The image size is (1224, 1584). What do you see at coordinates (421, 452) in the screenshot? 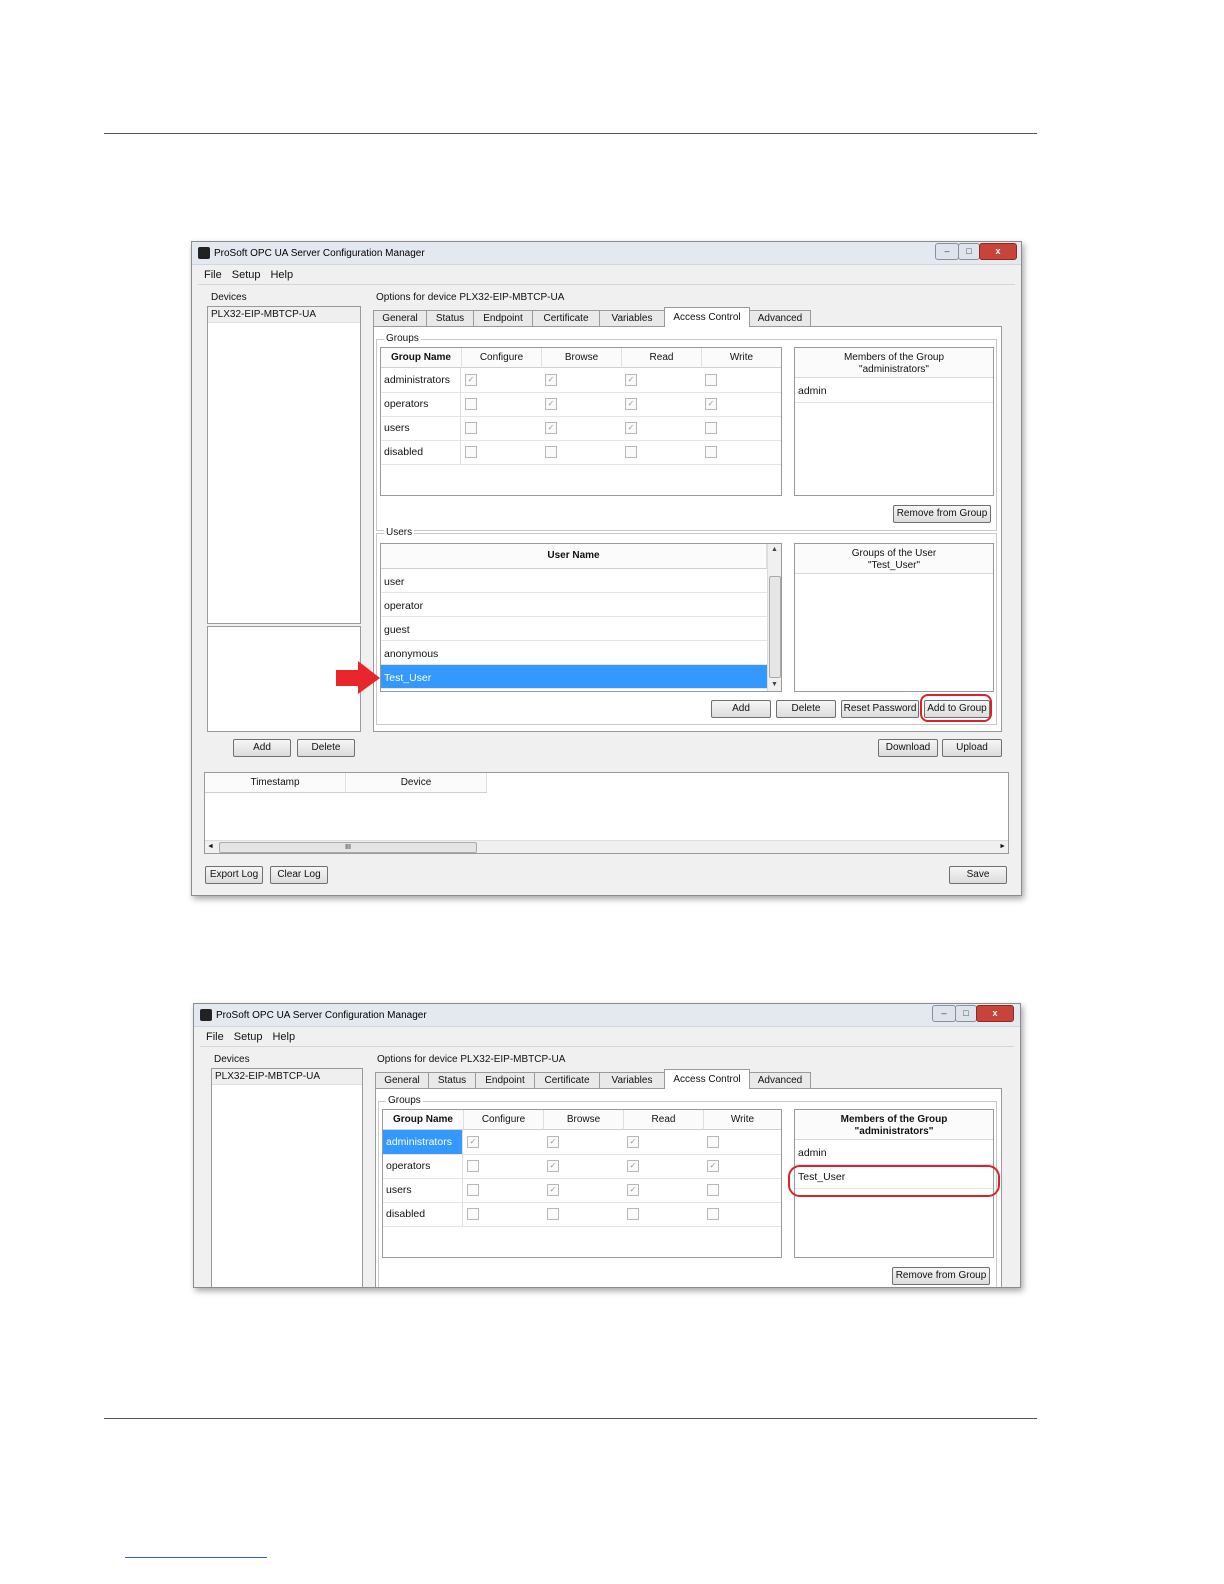
I see `group-name-cell: disabled` at bounding box center [421, 452].